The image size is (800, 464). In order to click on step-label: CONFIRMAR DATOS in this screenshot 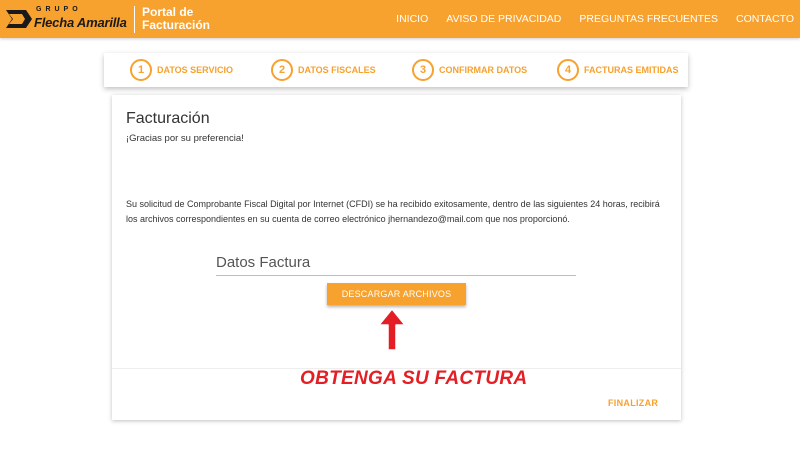, I will do `click(483, 70)`.